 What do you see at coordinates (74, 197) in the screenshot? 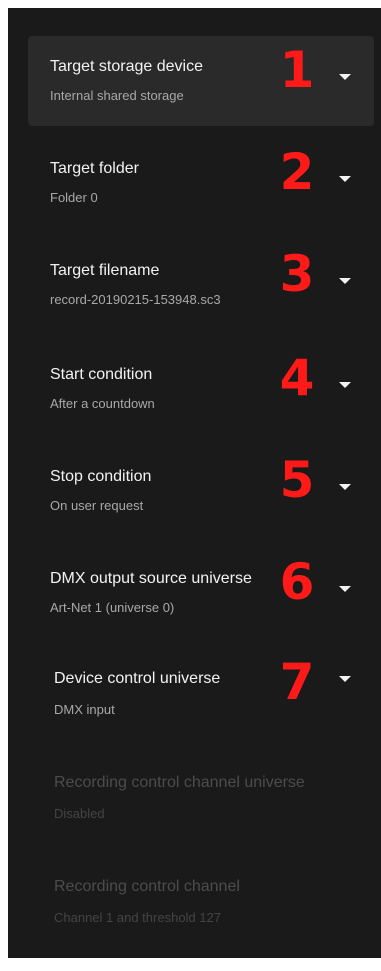
I see `setting-value: Folder 0` at bounding box center [74, 197].